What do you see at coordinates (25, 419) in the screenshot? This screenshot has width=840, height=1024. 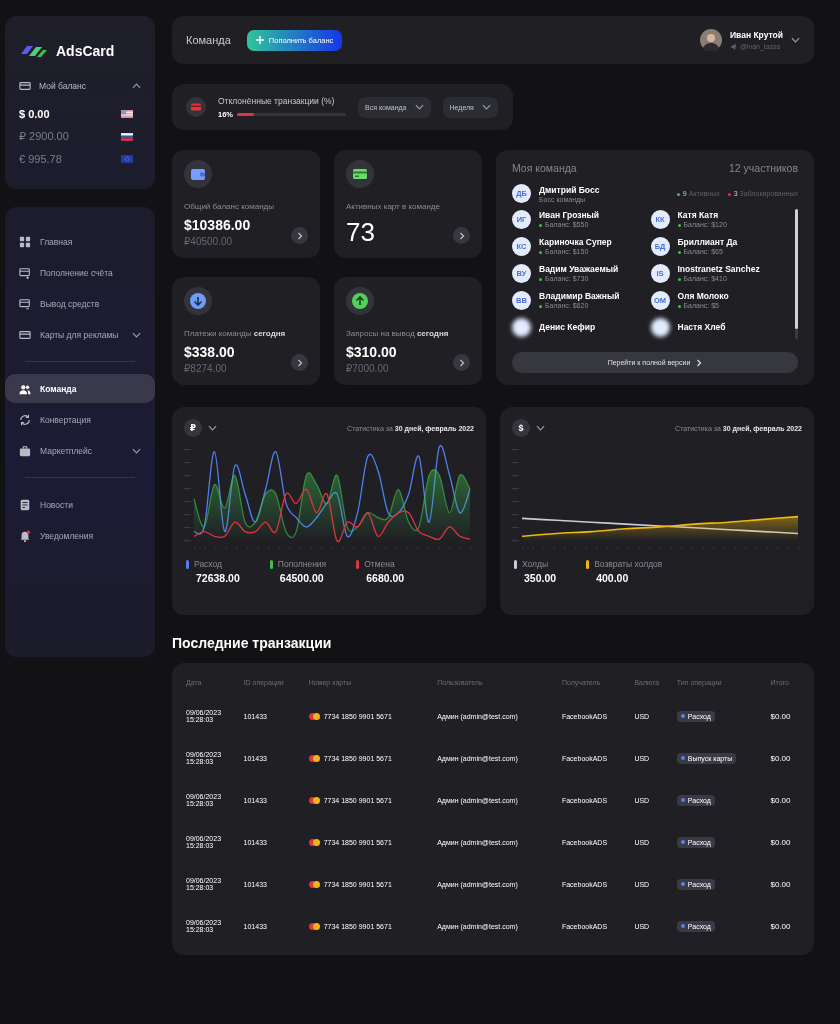 I see `exchange-icon` at bounding box center [25, 419].